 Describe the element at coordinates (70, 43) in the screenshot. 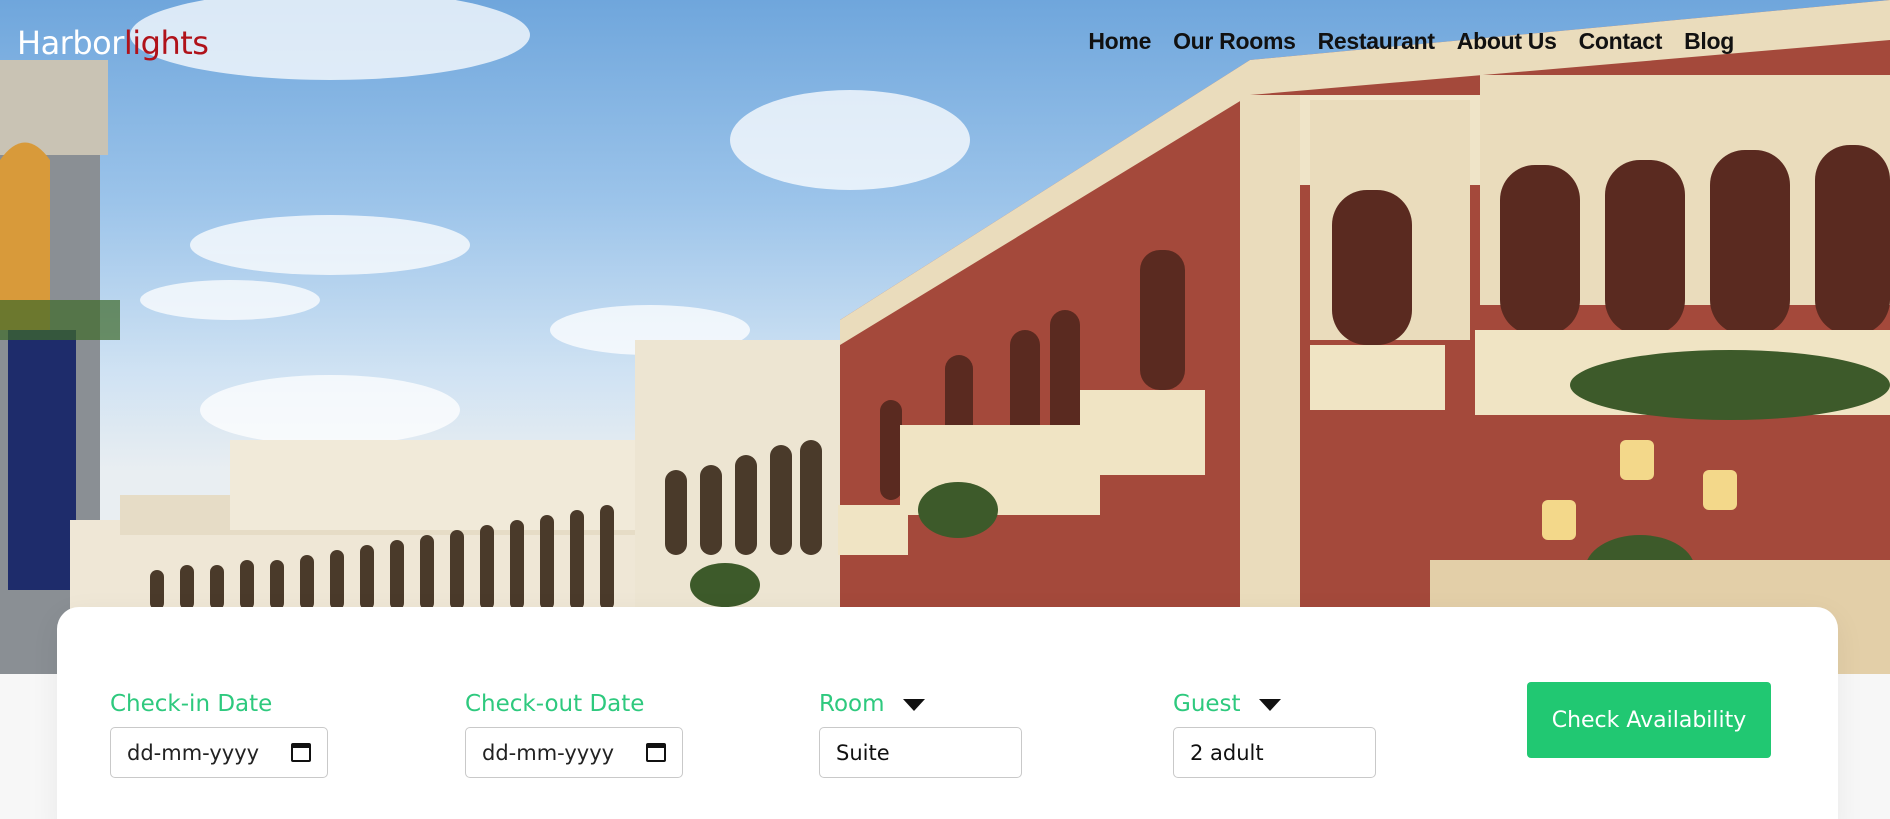

I see `logo-part-1: Harbor` at that location.